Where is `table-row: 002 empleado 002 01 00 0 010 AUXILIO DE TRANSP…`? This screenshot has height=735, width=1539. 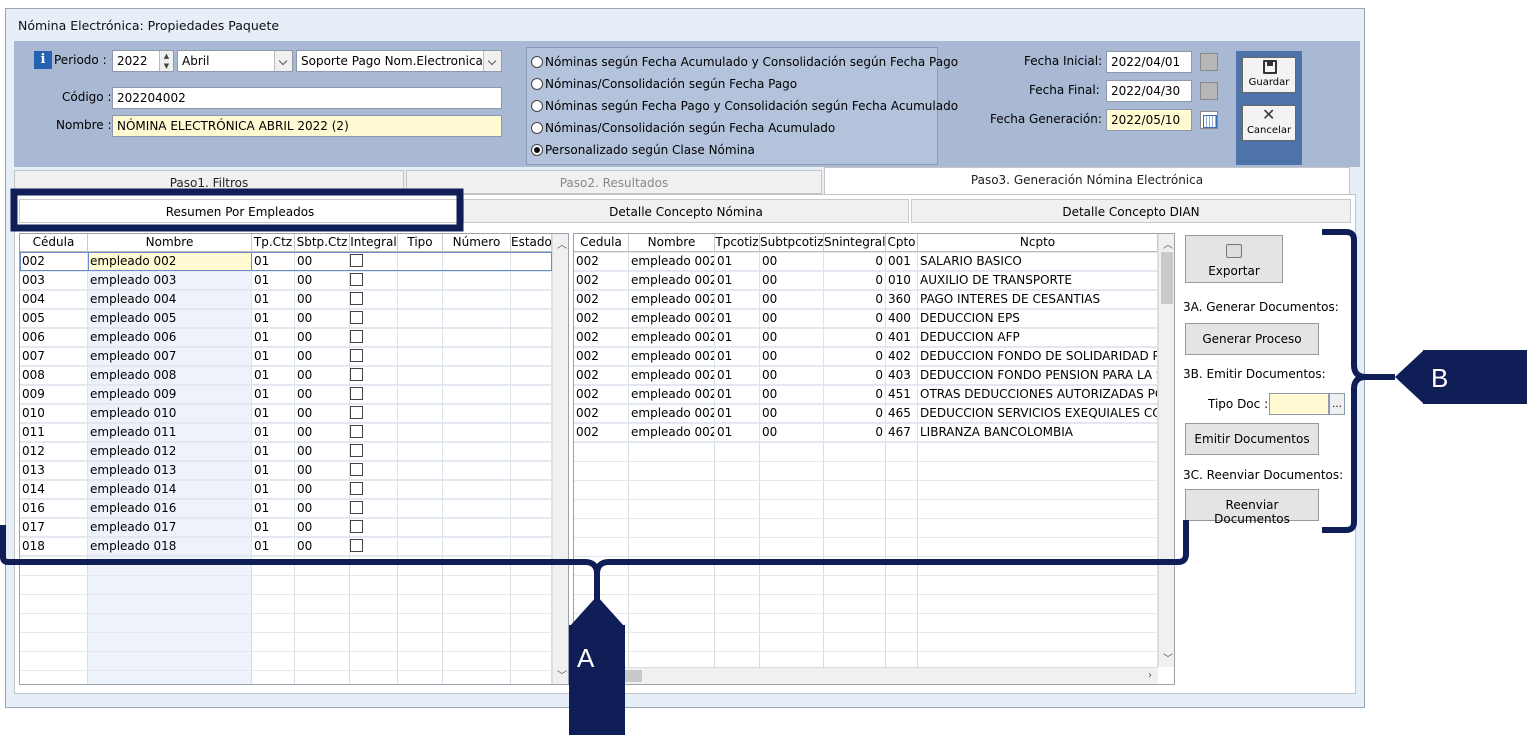
table-row: 002 empleado 002 01 00 0 010 AUXILIO DE TRANSP… is located at coordinates (866, 280).